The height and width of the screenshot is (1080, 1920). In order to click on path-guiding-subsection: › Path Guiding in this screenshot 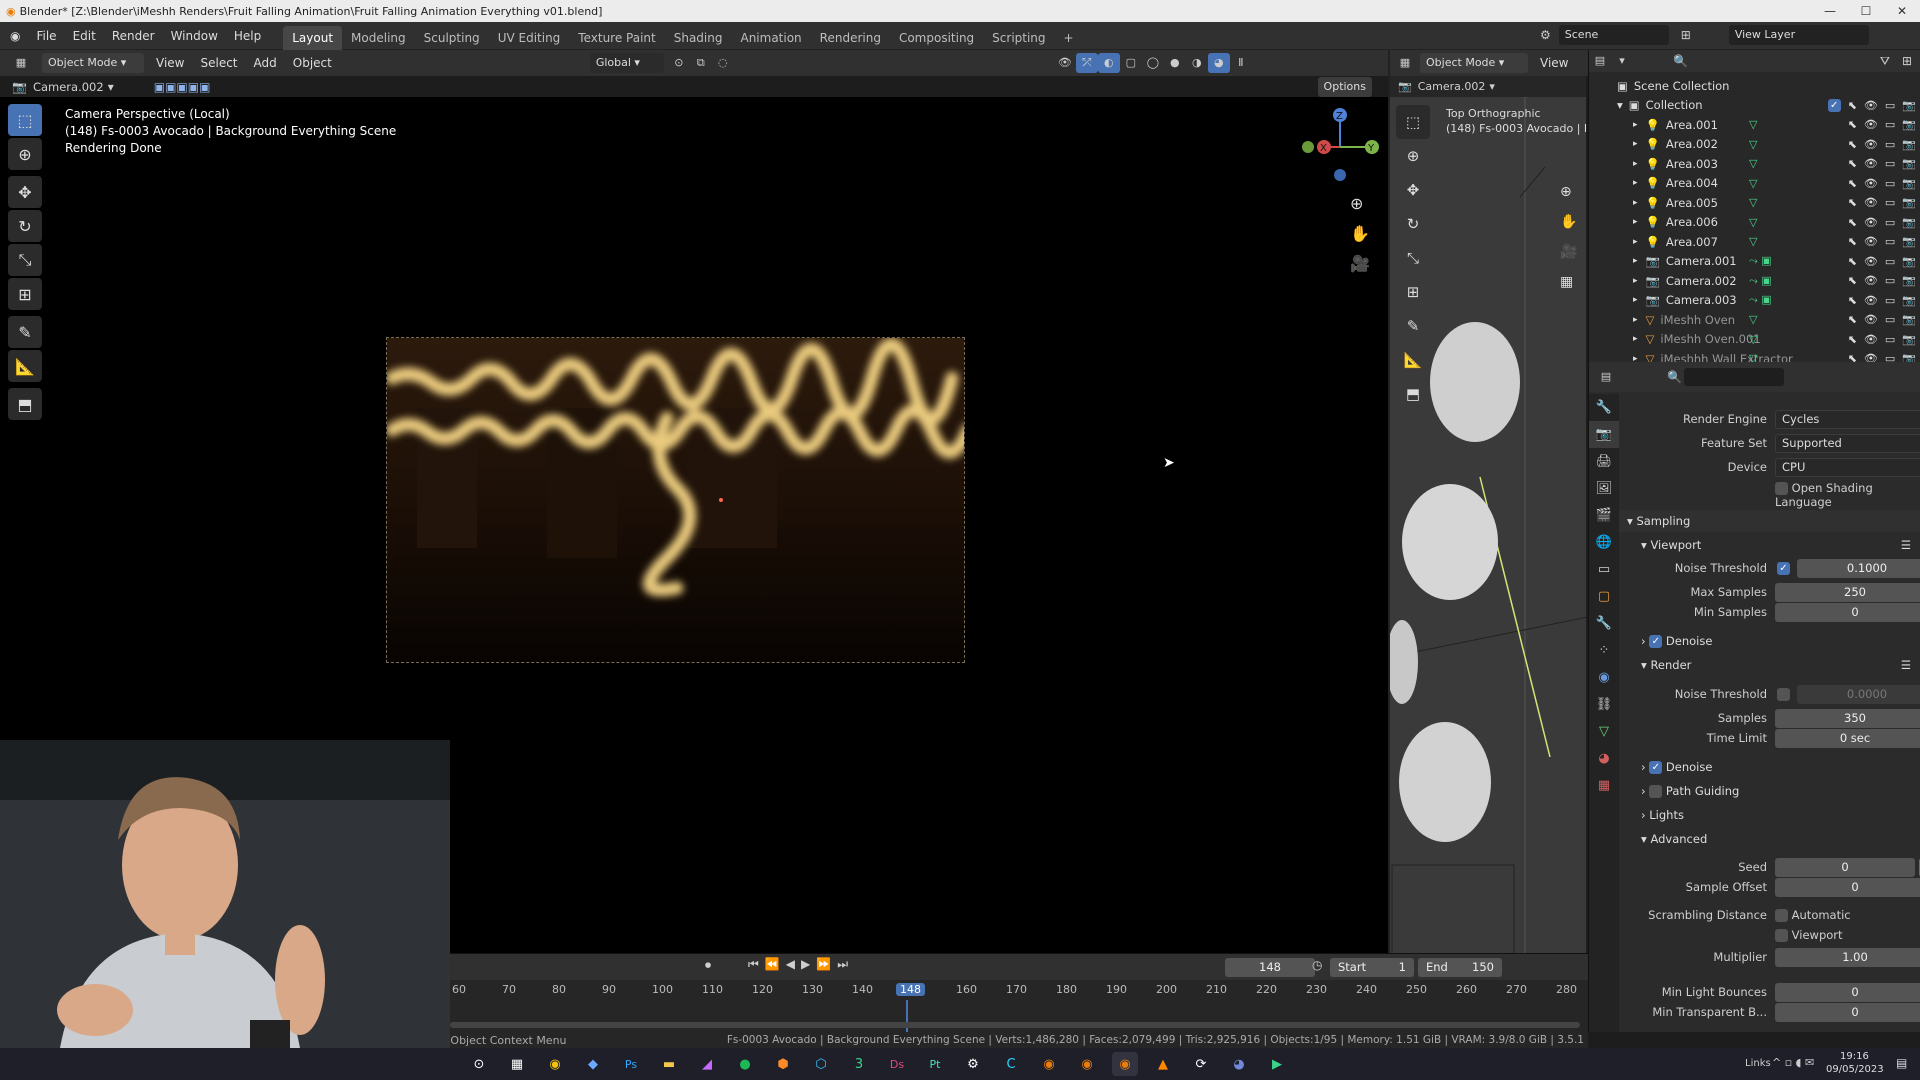, I will do `click(1769, 791)`.